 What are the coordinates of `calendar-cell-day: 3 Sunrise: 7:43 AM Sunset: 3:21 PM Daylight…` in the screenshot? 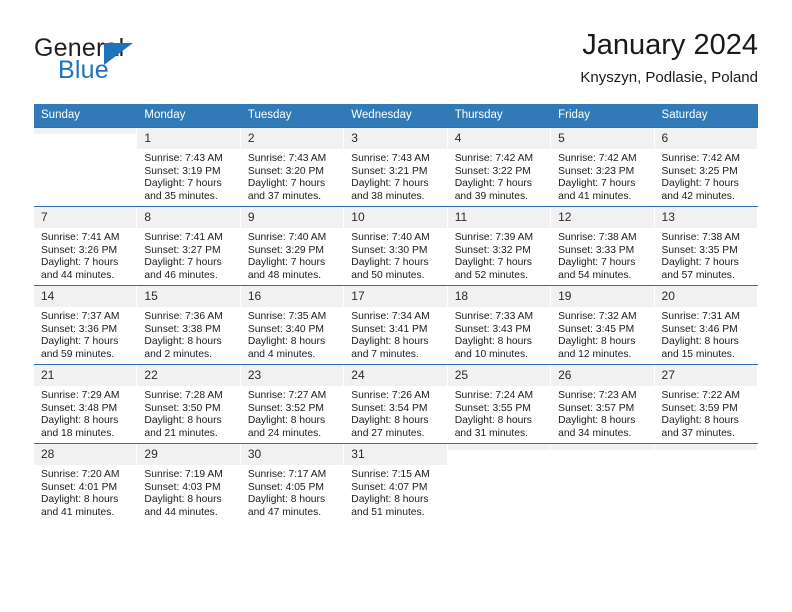 It's located at (396, 167).